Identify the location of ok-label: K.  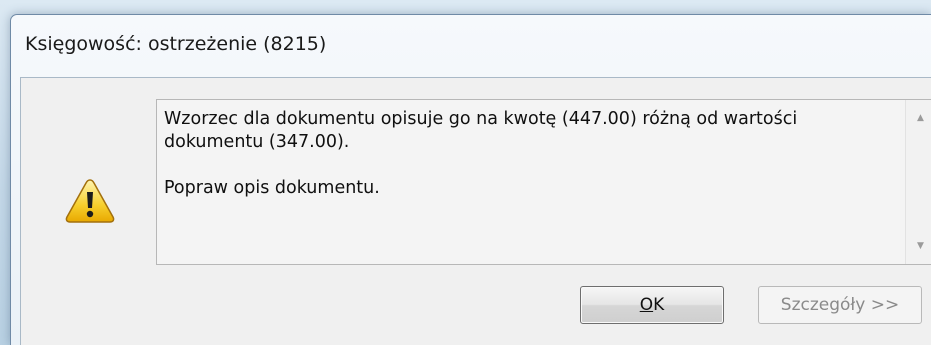
(659, 305).